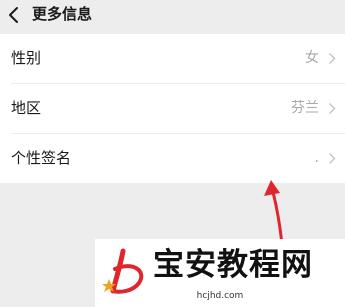  What do you see at coordinates (62, 14) in the screenshot?
I see `page-title: 更多信息` at bounding box center [62, 14].